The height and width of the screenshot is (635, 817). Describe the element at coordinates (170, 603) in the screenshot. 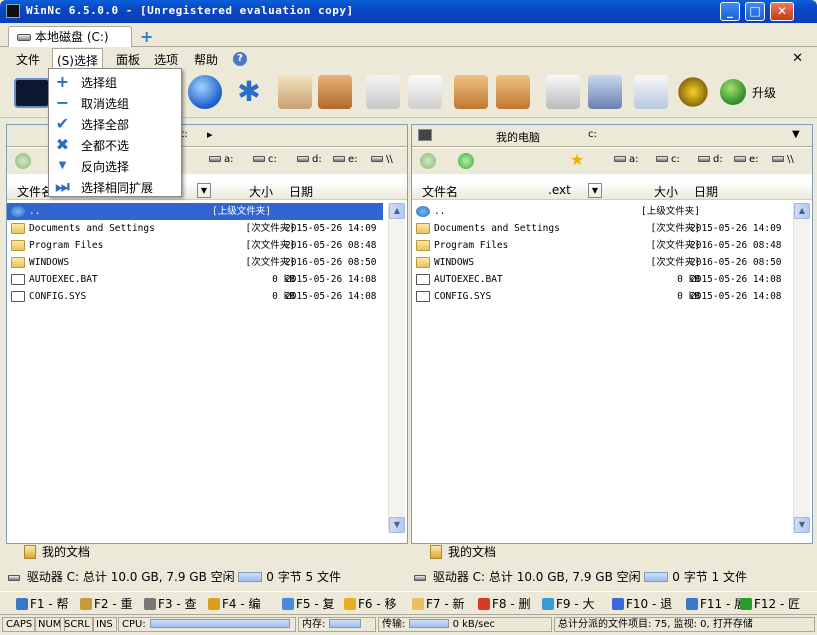

I see `function-key-3: F3 - 查` at that location.